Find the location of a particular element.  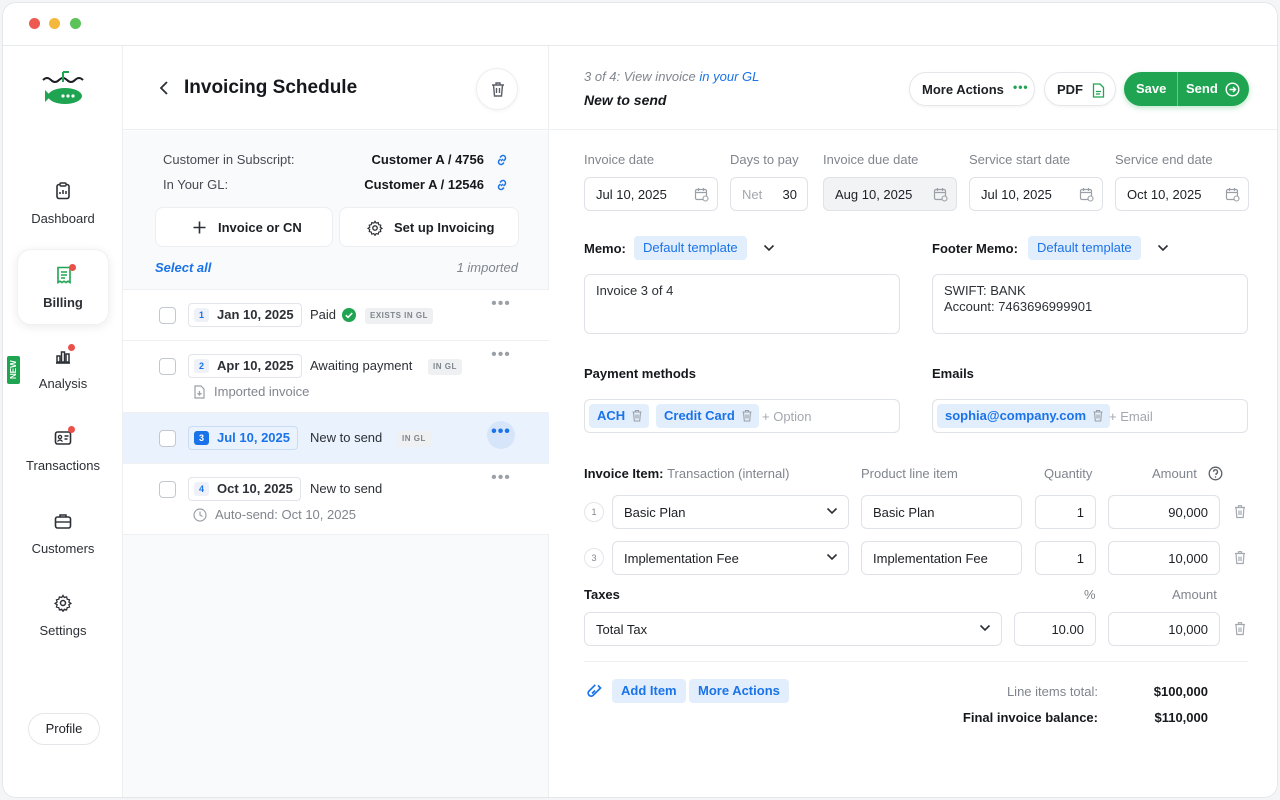

line-items-total-label: Line items total: is located at coordinates (1052, 691).